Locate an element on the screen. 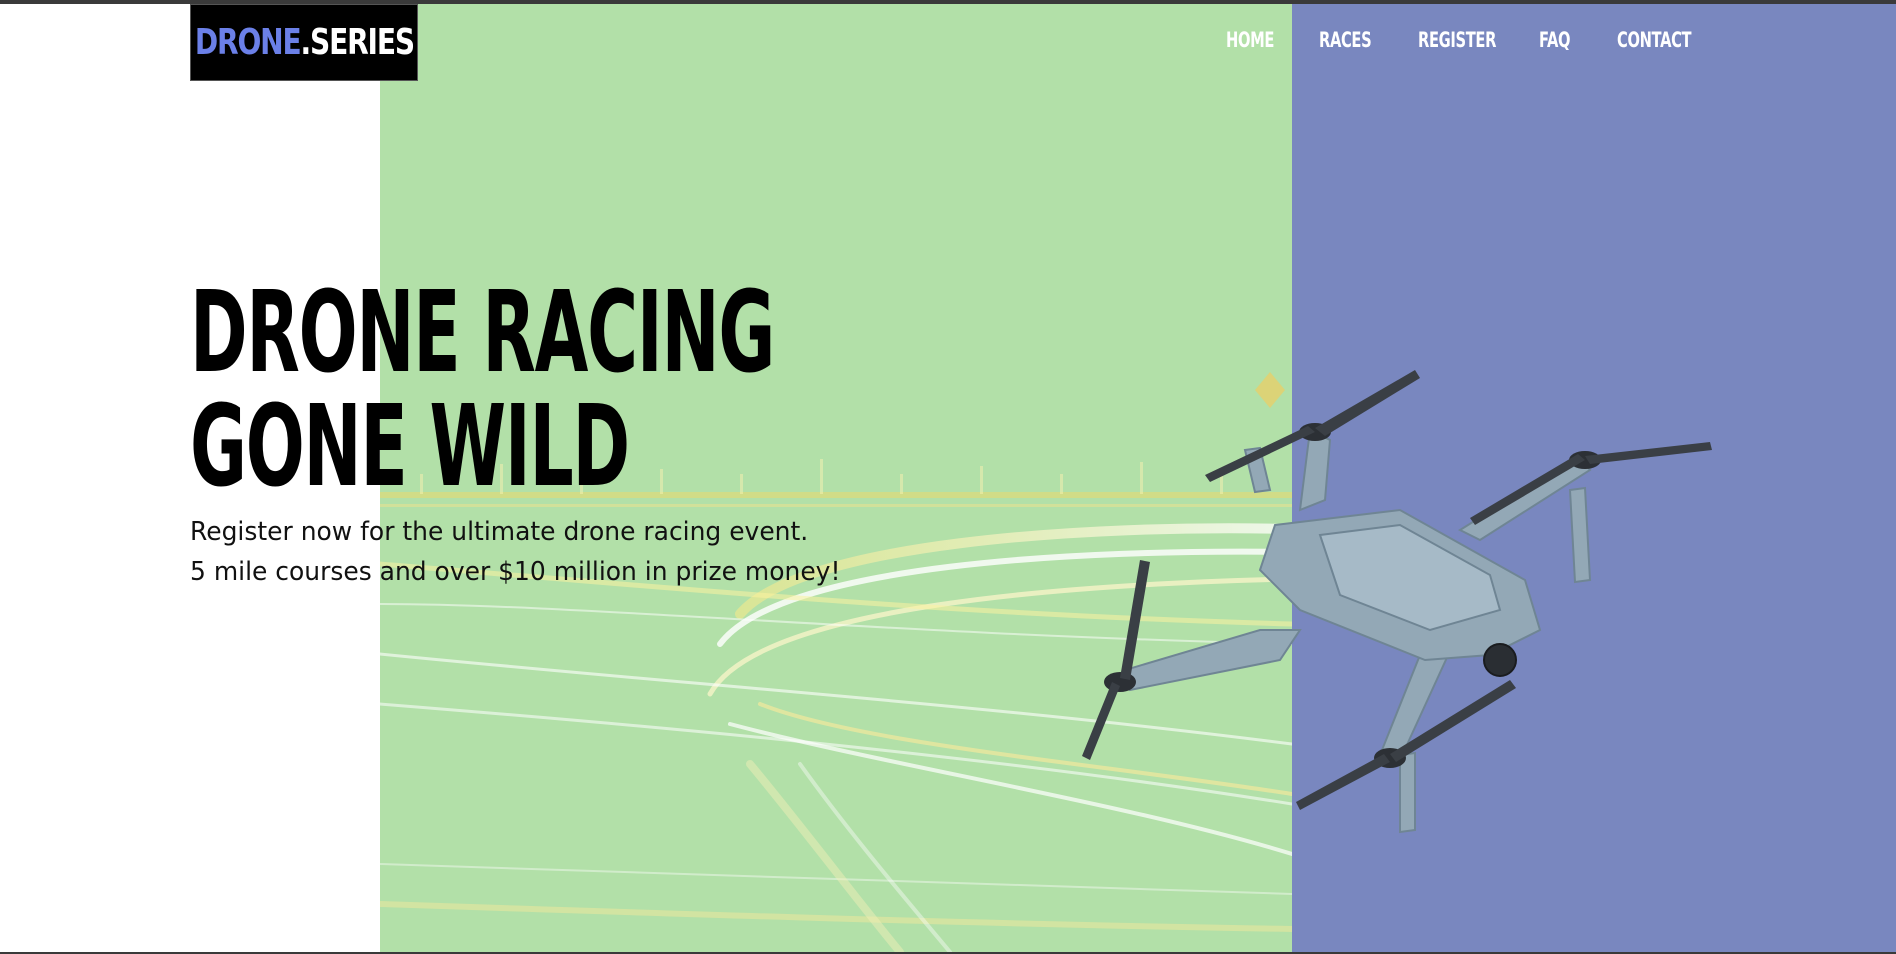 Image resolution: width=1896 pixels, height=954 pixels. nav-home: HOME is located at coordinates (1260, 40).